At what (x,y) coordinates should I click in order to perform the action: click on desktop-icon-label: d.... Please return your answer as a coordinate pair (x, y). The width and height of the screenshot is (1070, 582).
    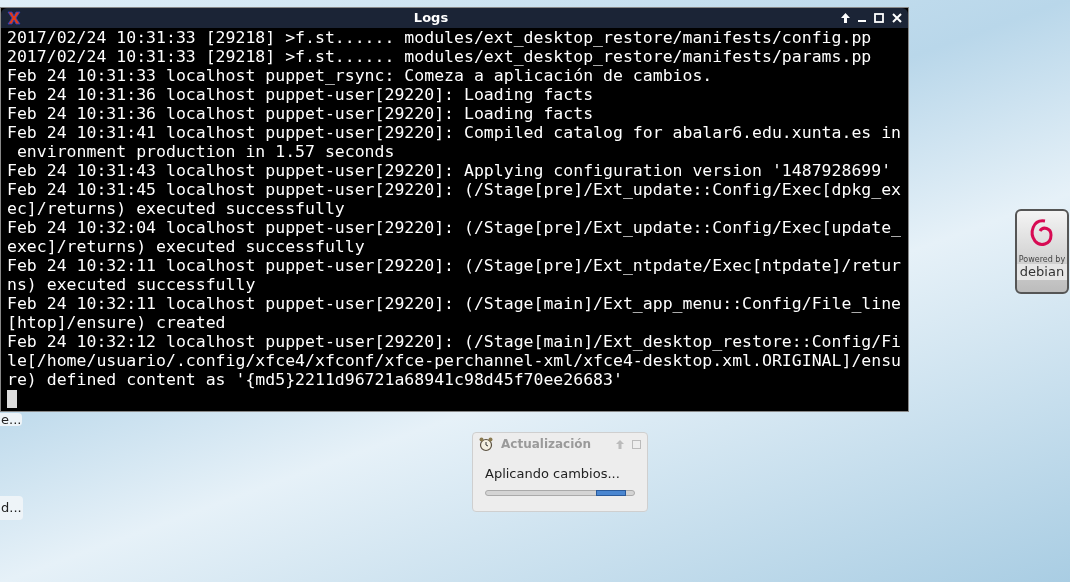
    Looking at the image, I should click on (11, 508).